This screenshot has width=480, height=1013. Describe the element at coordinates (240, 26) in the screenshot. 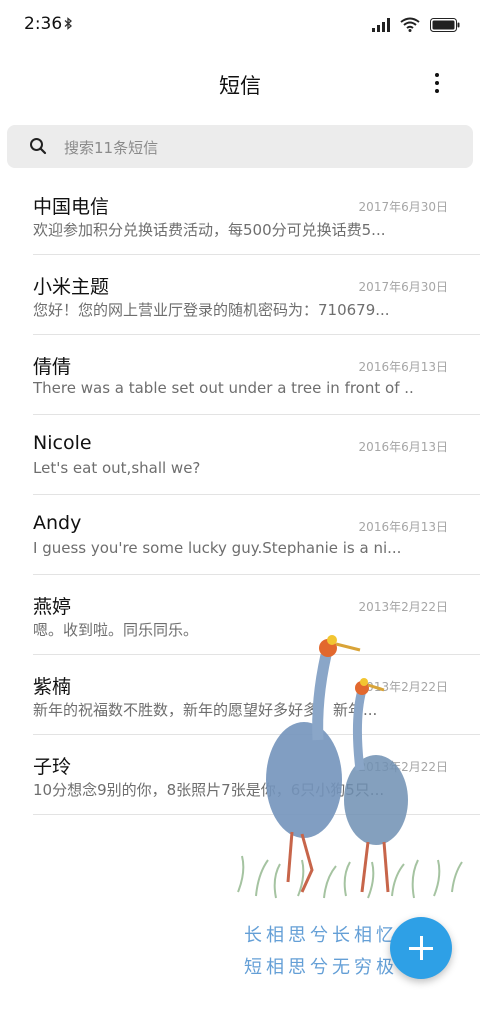

I see `status-bar: 2:36` at that location.